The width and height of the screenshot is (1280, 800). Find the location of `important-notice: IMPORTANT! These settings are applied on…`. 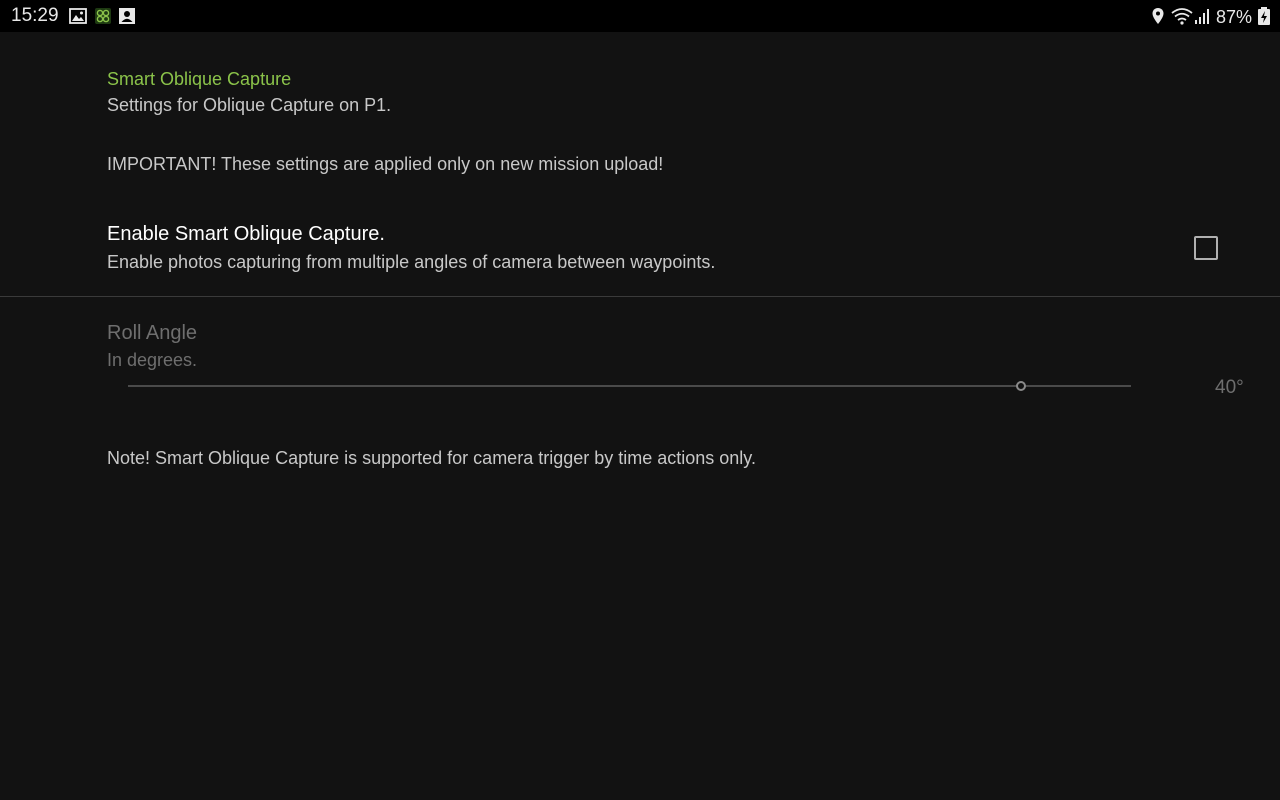

important-notice: IMPORTANT! These settings are applied on… is located at coordinates (385, 164).